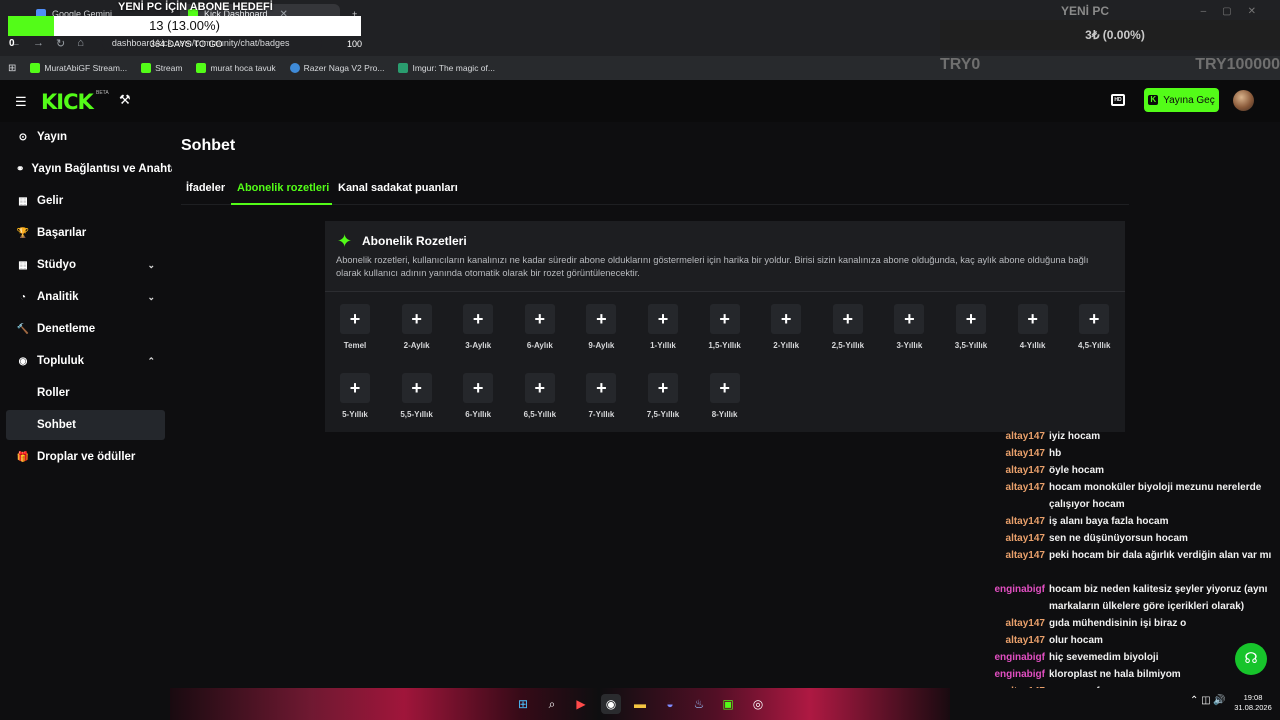  What do you see at coordinates (85, 457) in the screenshot?
I see `sidebar-item-drops: 🎁 Droplar ve ödüller` at bounding box center [85, 457].